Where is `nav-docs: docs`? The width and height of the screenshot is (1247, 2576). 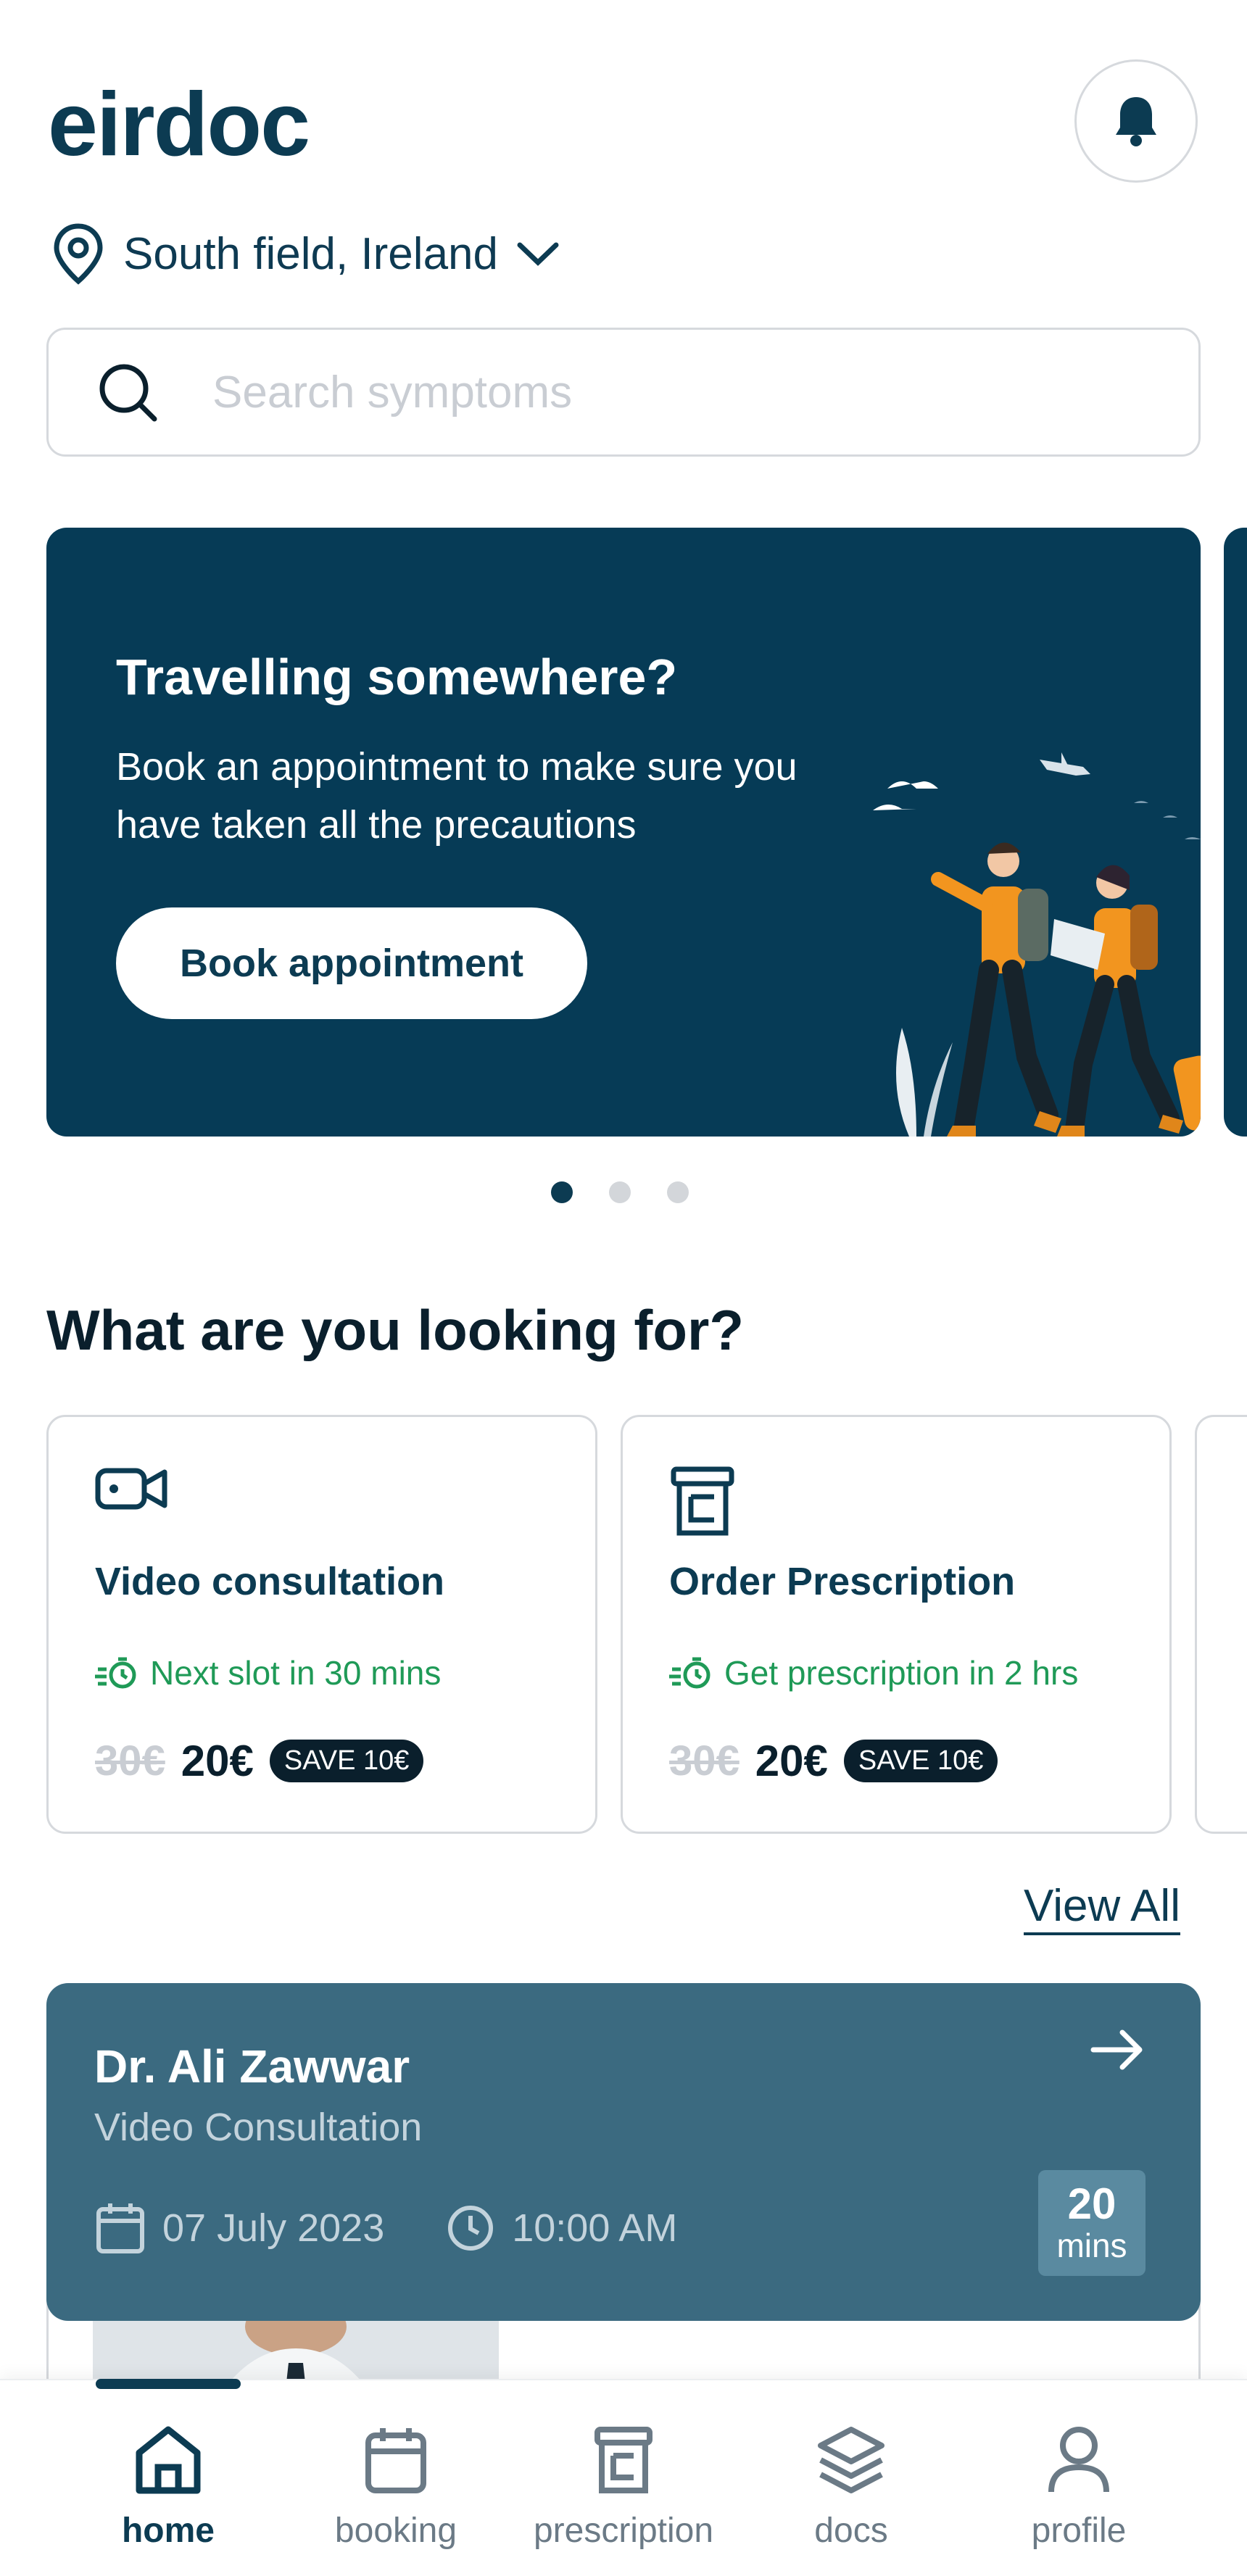
nav-docs: docs is located at coordinates (851, 2487).